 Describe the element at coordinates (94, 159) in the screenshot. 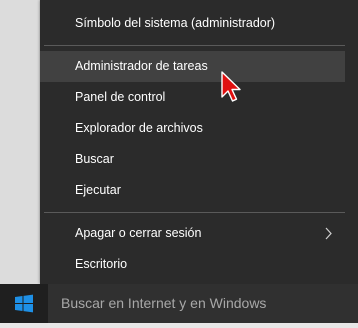

I see `menu-item-label: Buscar` at that location.